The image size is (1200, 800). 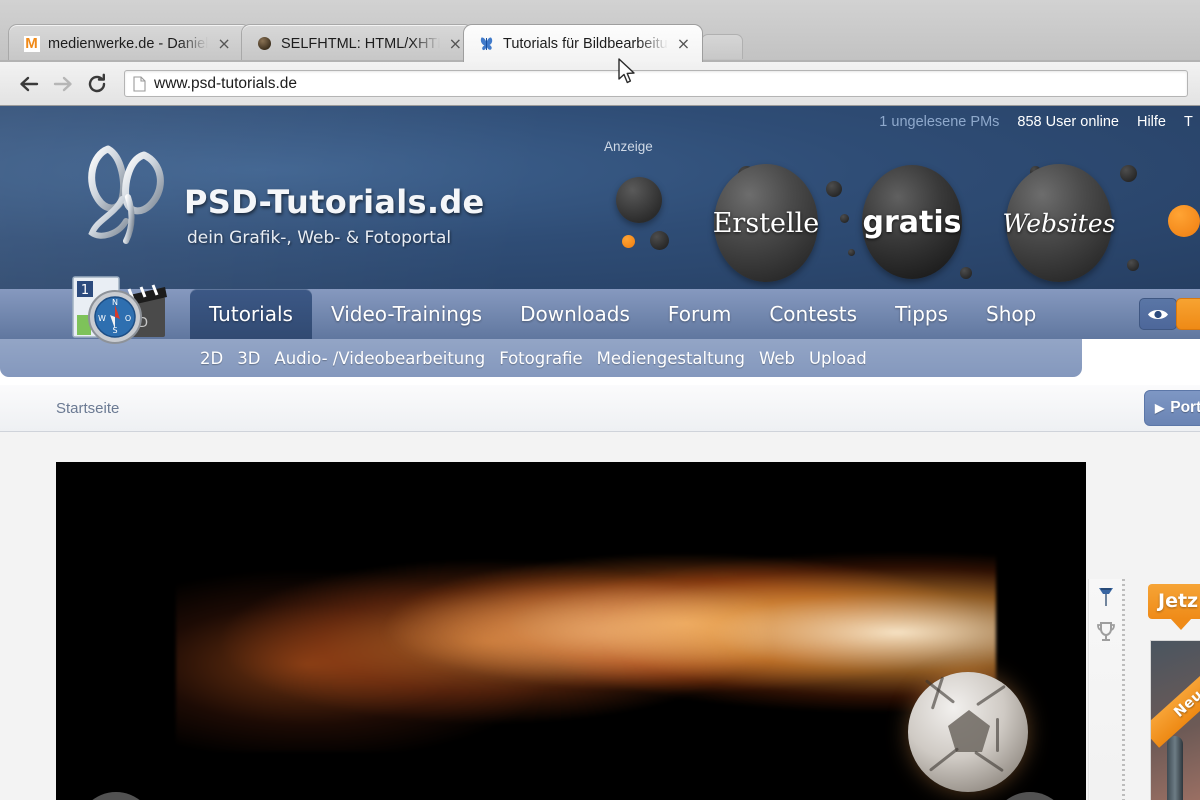 I want to click on nav-item-label: Contests, so click(x=813, y=314).